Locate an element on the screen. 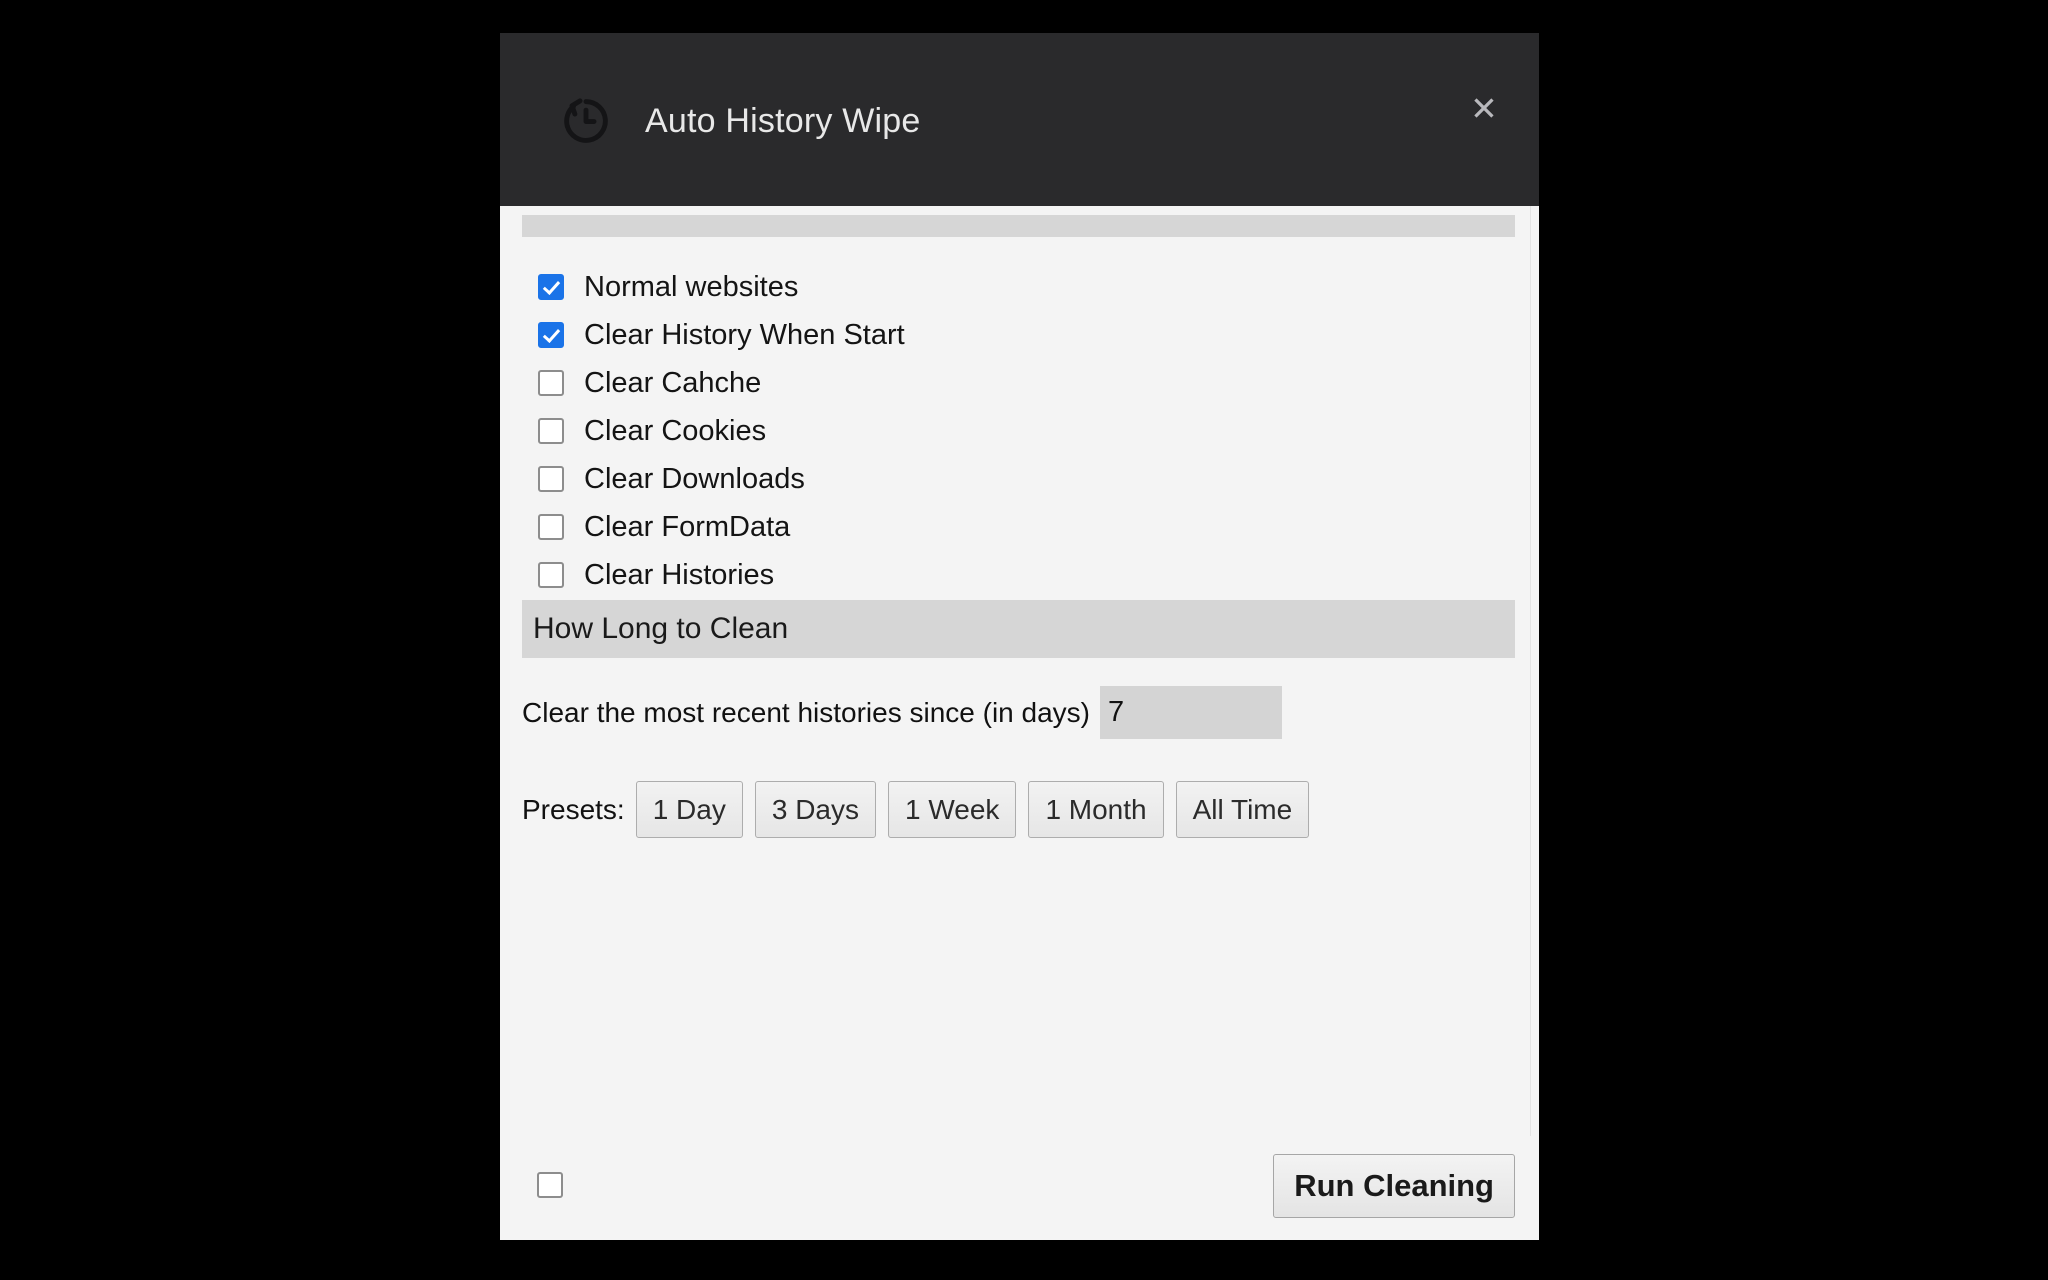 Image resolution: width=2048 pixels, height=1280 pixels. option-row-clear-cache: Clear Cahche is located at coordinates (721, 383).